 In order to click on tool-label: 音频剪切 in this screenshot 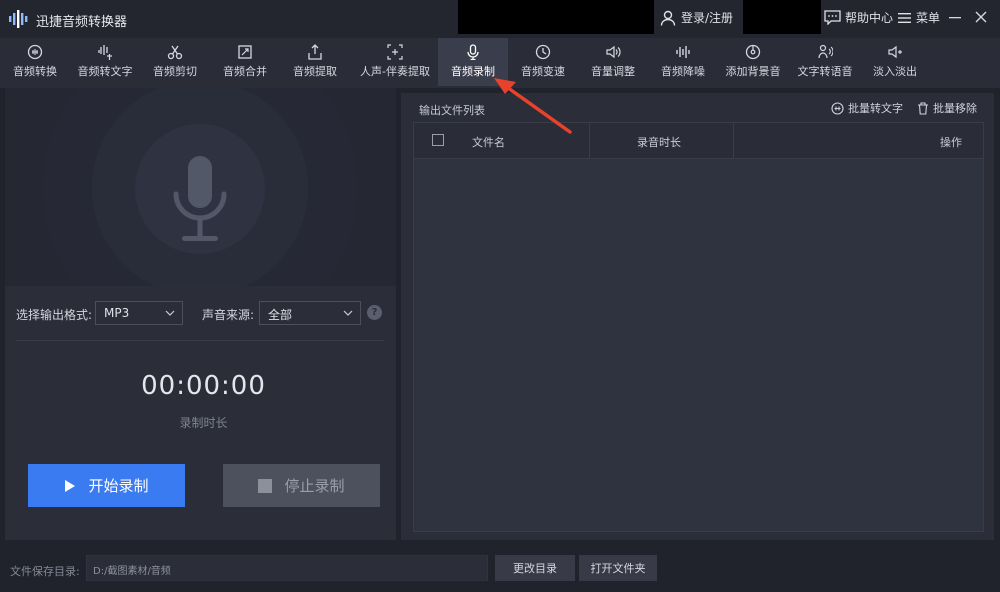, I will do `click(175, 71)`.